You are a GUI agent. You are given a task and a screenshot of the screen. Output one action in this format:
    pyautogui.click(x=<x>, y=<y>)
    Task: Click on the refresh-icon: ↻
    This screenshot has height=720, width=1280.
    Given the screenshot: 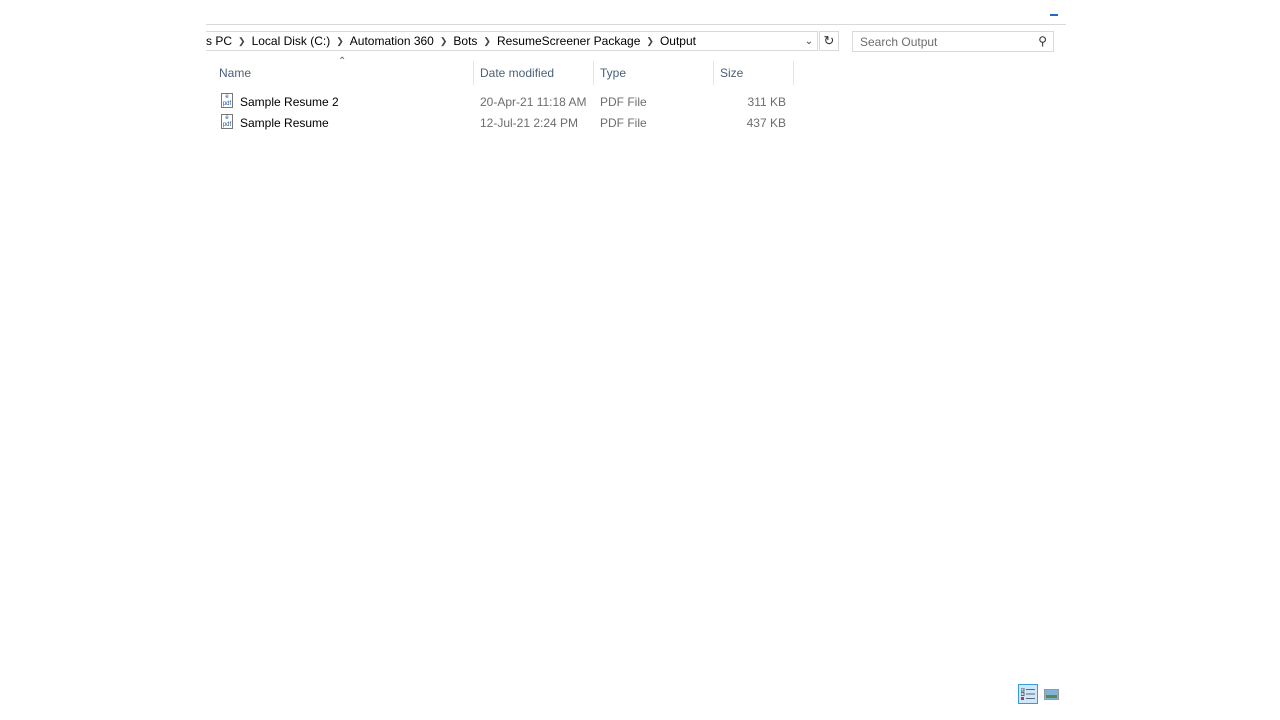 What is the action you would take?
    pyautogui.click(x=829, y=40)
    